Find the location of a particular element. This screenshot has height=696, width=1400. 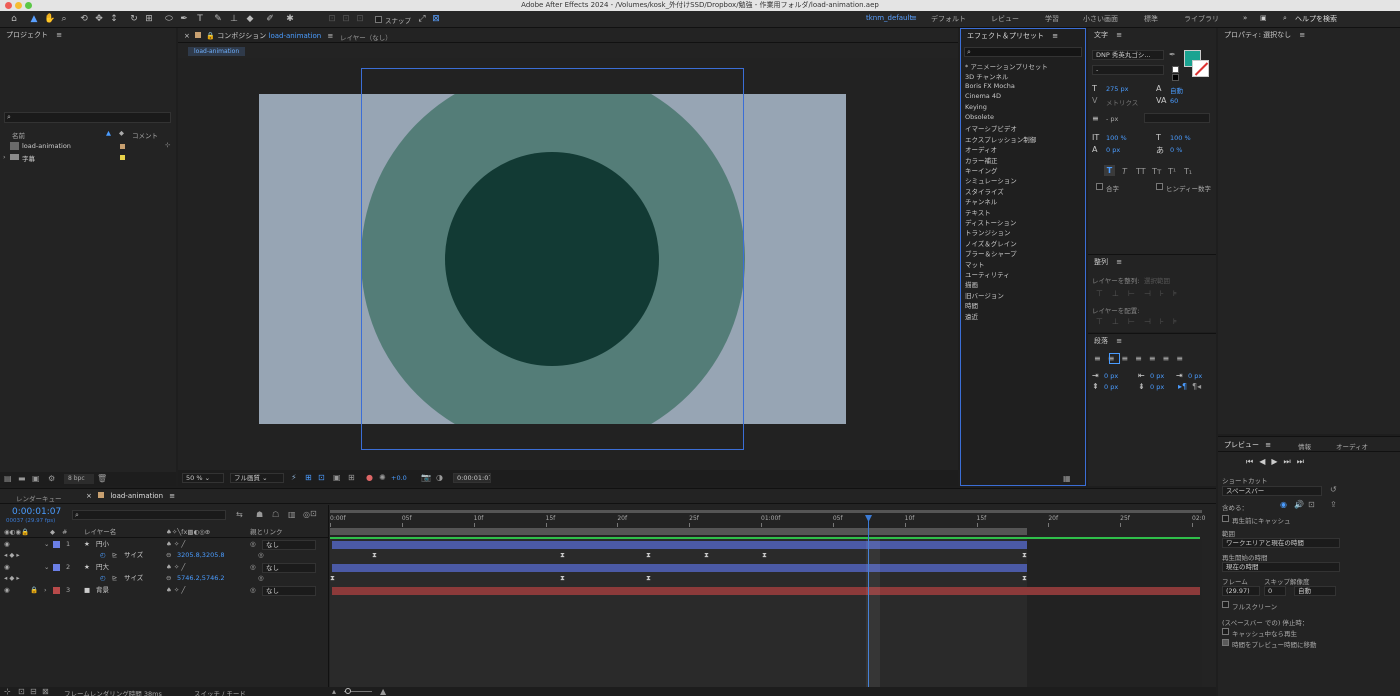

render-queue-tab: レンダーキュー is located at coordinates (39, 498).